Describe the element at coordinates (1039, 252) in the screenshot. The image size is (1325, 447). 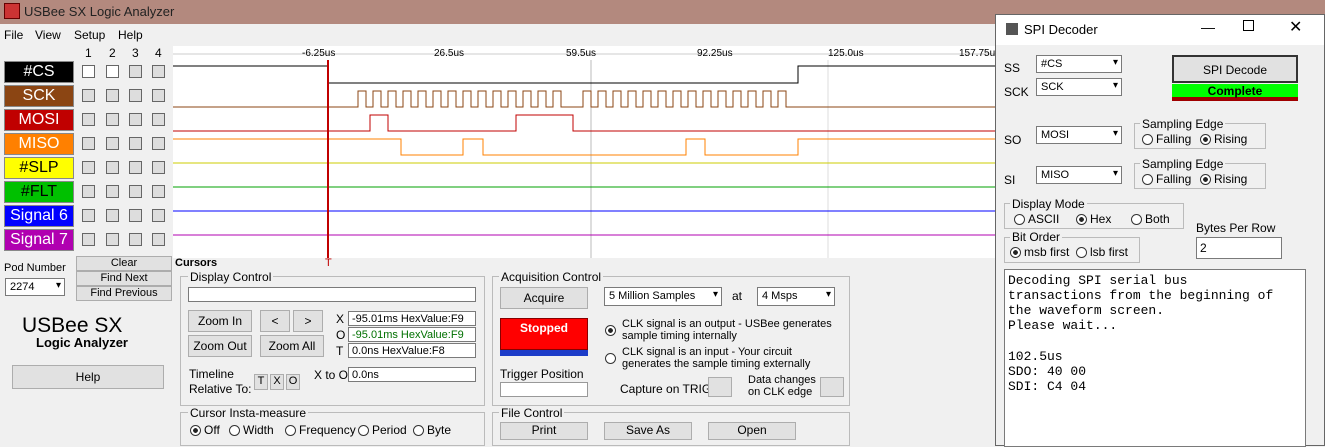
I see `msb-first-radio: msb first` at that location.